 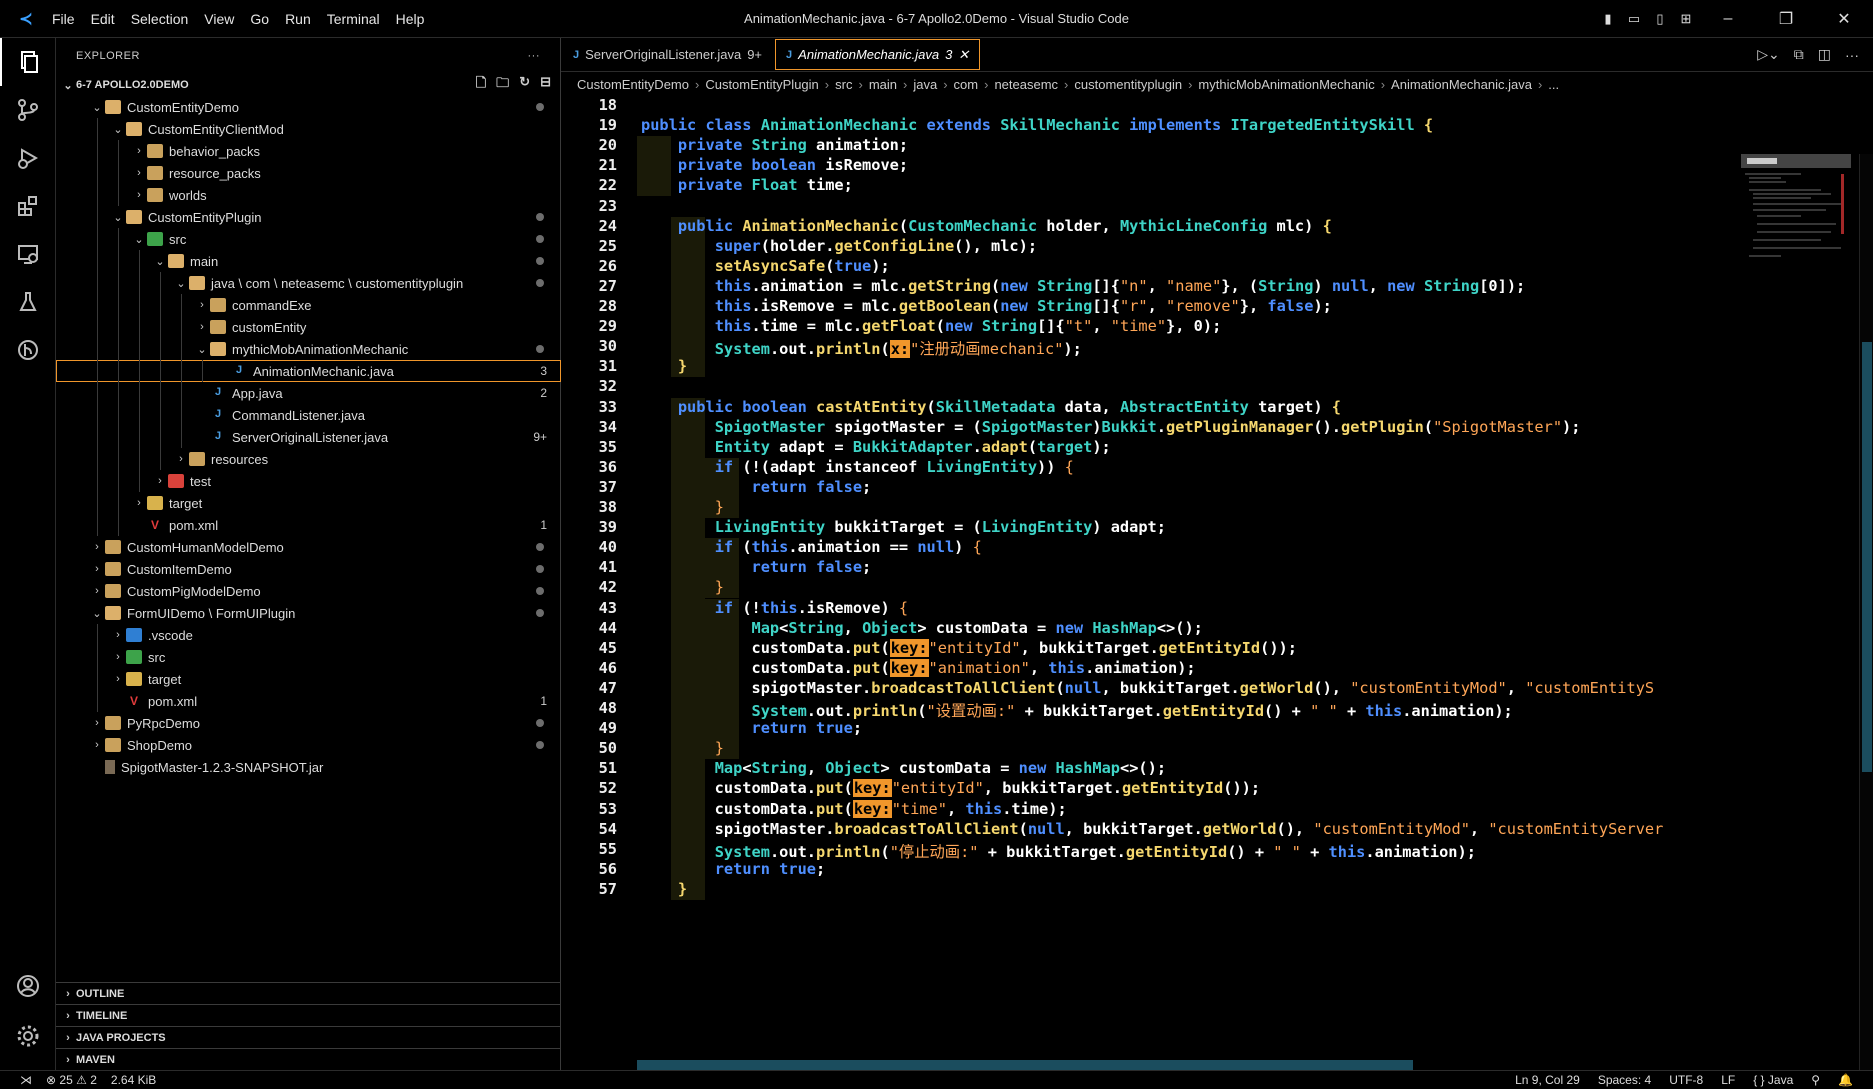 What do you see at coordinates (1547, 1080) in the screenshot?
I see `cursor-position: Ln 9, Col 29` at bounding box center [1547, 1080].